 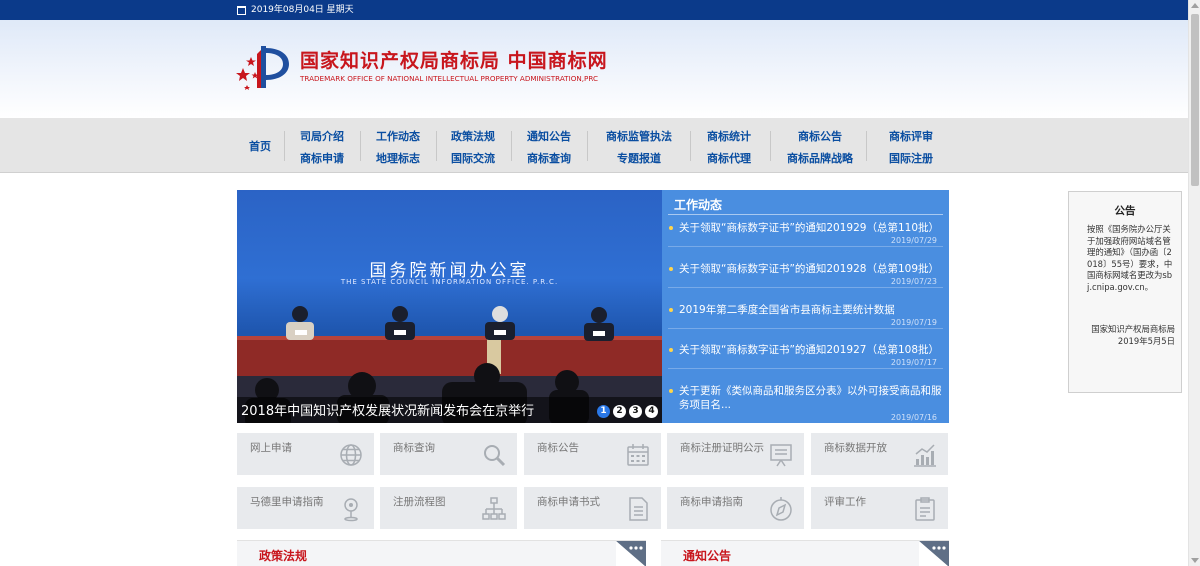 I want to click on carousel-dot-4: 4, so click(x=651, y=411).